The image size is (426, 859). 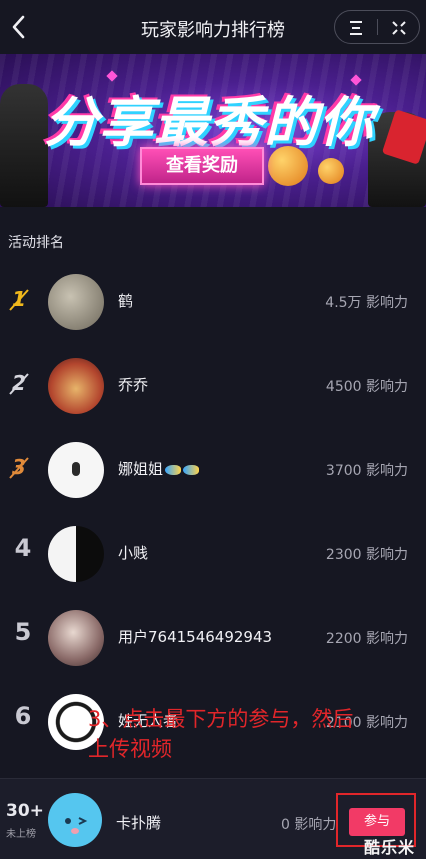 I want to click on annotation-line: 上传视频, so click(x=130, y=749).